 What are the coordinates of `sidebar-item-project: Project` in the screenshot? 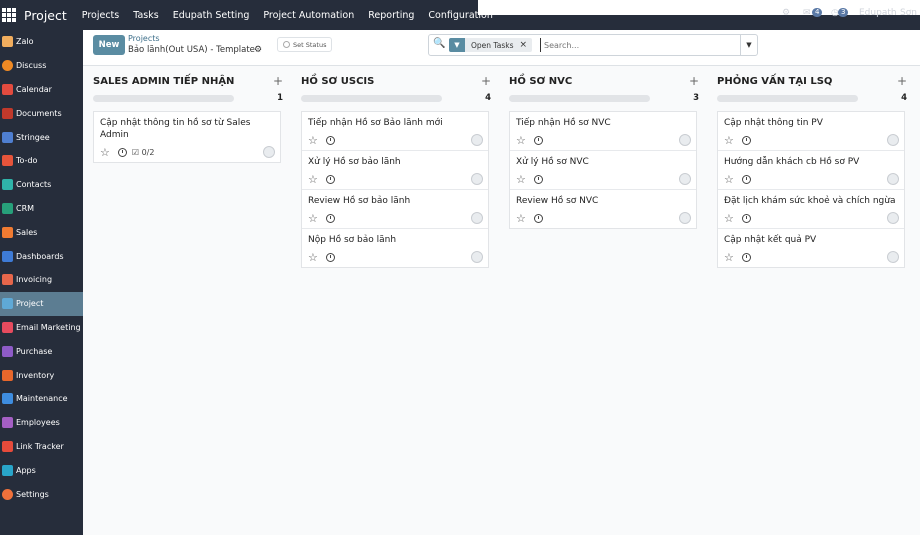 It's located at (41, 303).